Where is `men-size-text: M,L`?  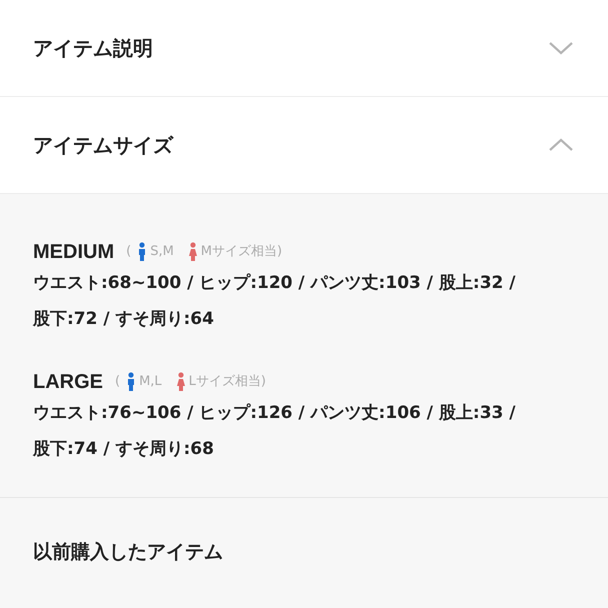
men-size-text: M,L is located at coordinates (150, 382).